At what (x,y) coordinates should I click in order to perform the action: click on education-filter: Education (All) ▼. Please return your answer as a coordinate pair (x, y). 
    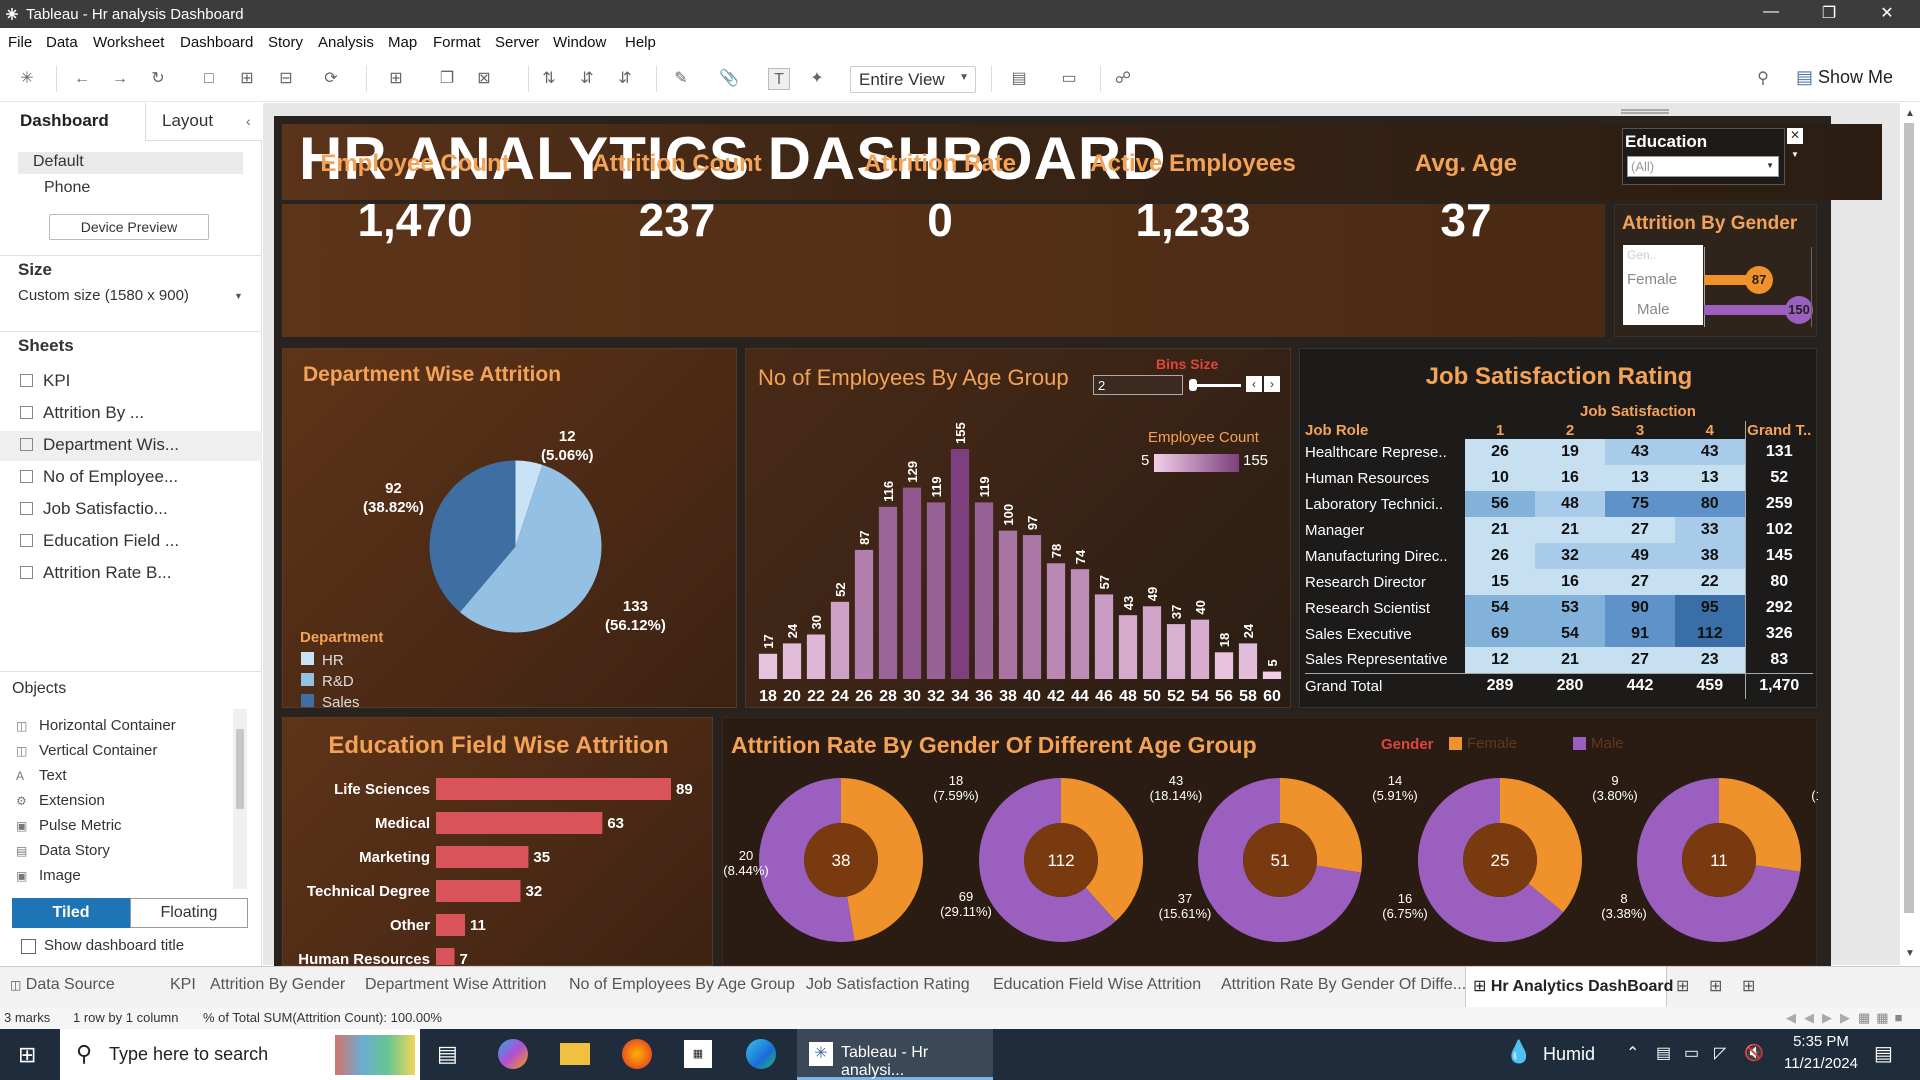
    Looking at the image, I should click on (1703, 156).